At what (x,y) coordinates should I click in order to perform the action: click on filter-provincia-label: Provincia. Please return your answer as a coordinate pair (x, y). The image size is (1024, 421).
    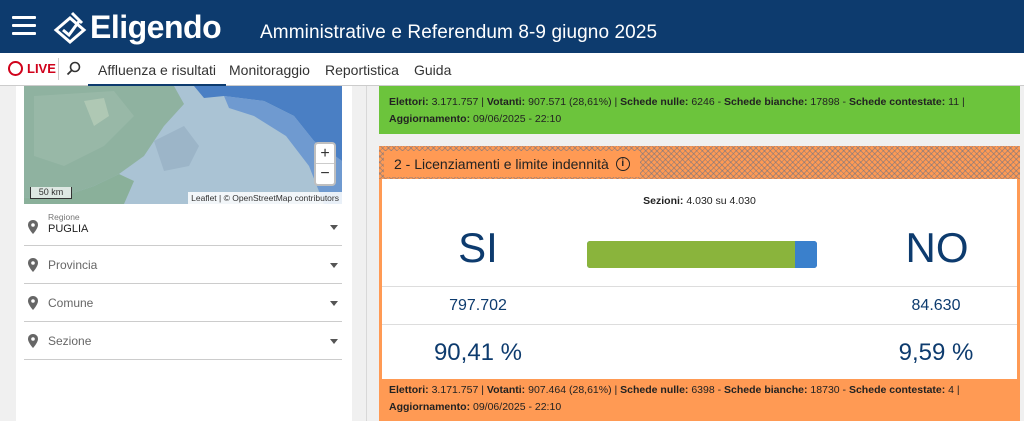
    Looking at the image, I should click on (73, 265).